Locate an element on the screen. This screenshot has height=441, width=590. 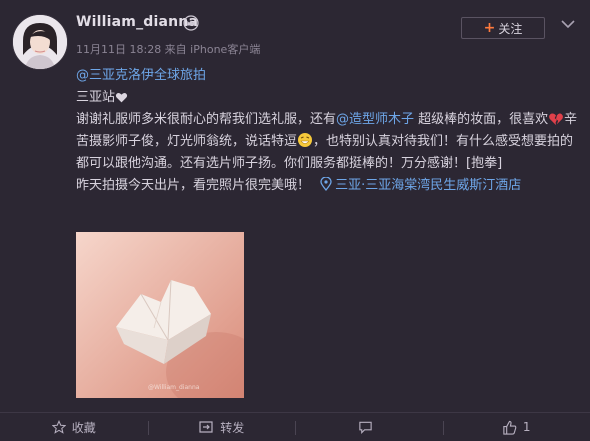
favorite-button: 收藏 is located at coordinates (74, 427).